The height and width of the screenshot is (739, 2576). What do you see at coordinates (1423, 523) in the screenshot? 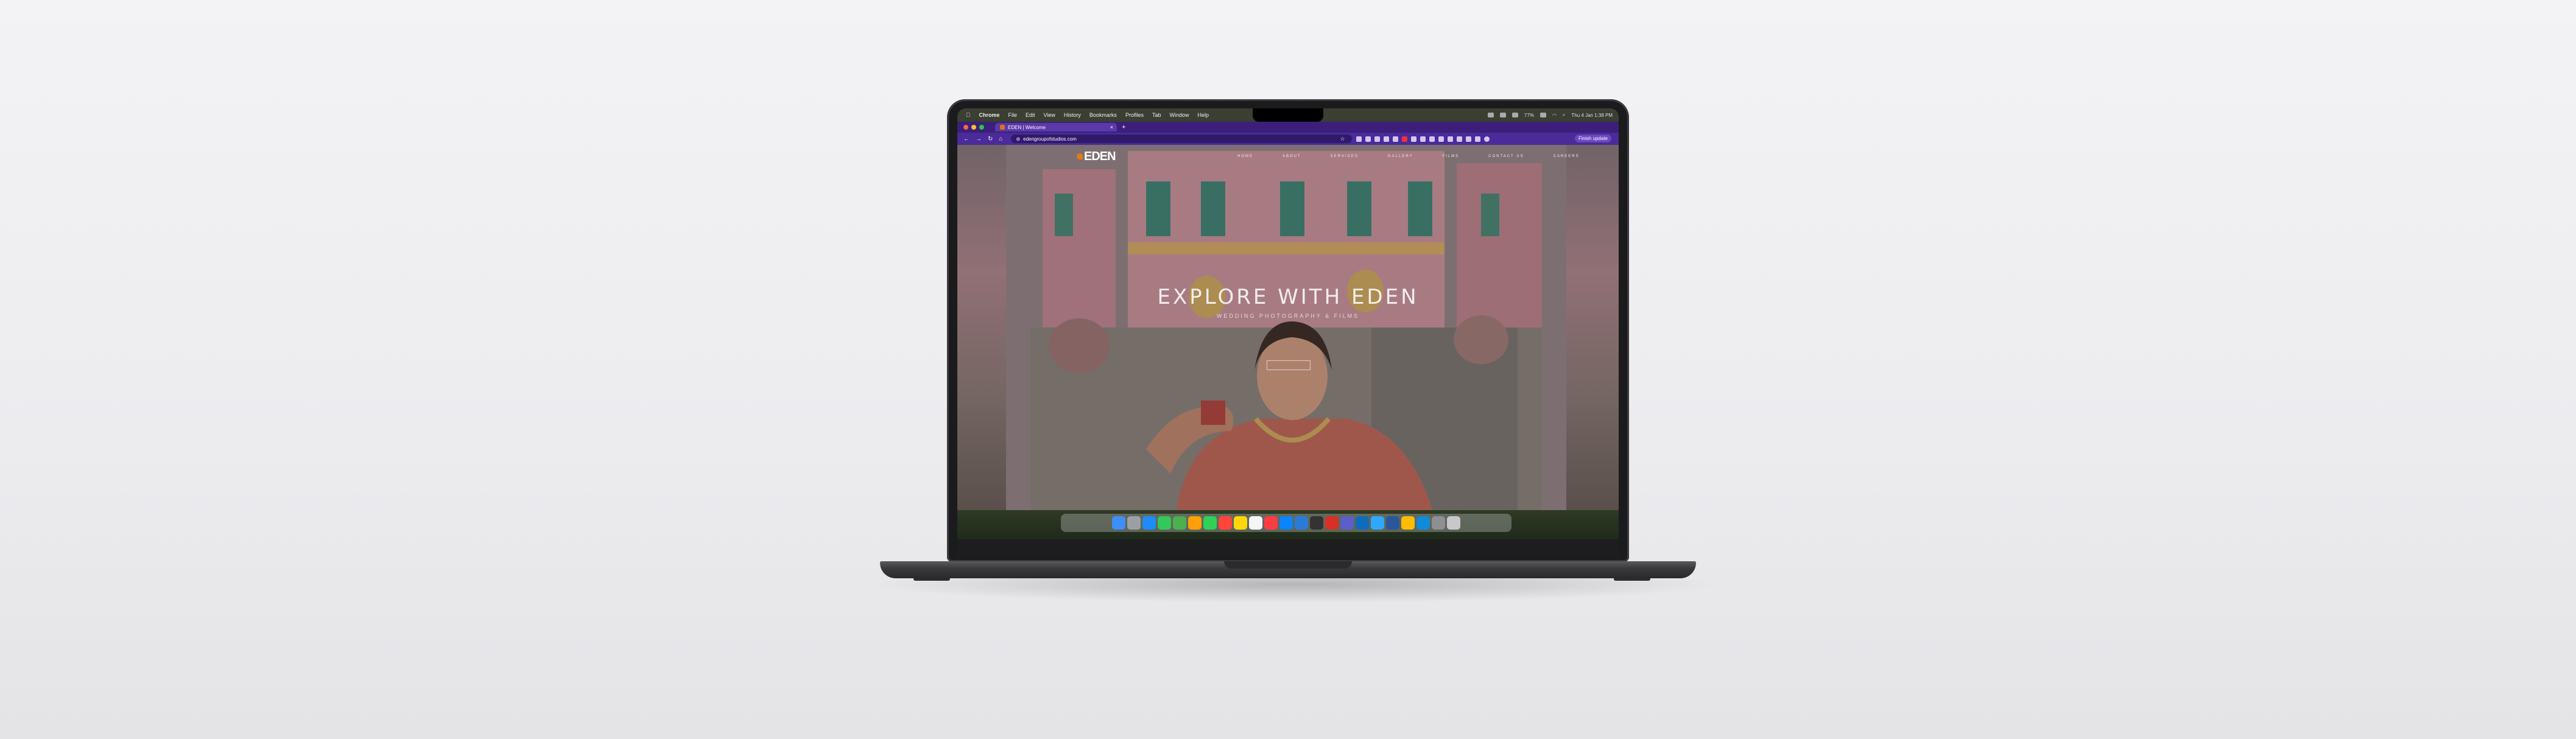
I see `edge-icon` at bounding box center [1423, 523].